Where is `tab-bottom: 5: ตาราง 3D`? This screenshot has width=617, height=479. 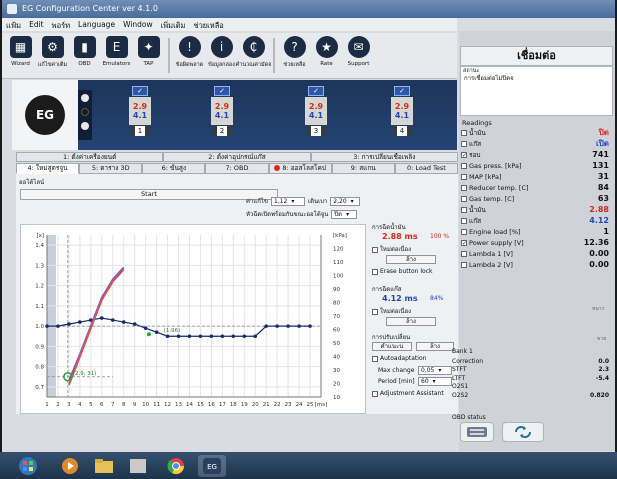
tab-bottom: 5: ตาราง 3D is located at coordinates (111, 168).